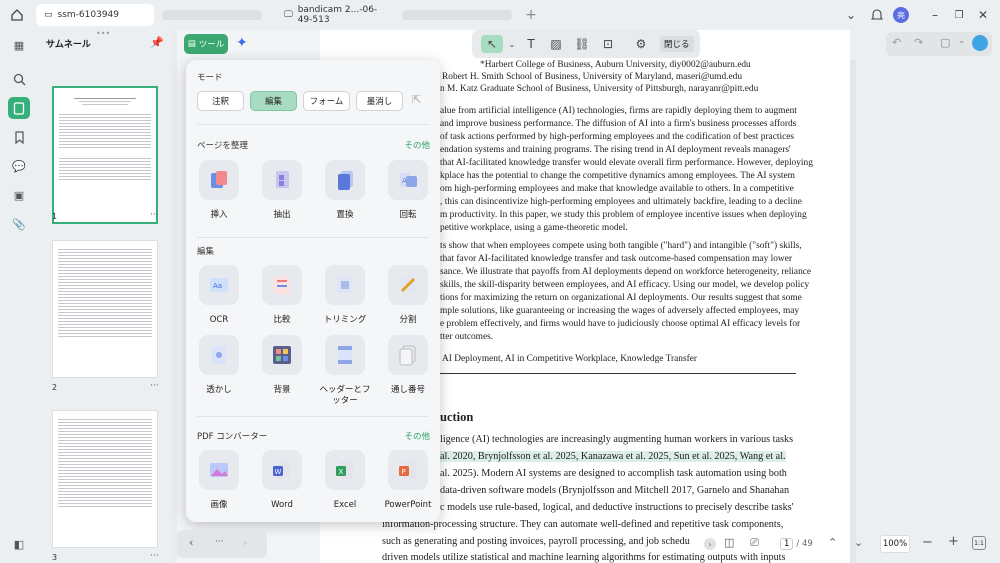 This screenshot has width=1000, height=563. I want to click on extract-tool: 抽出, so click(282, 190).